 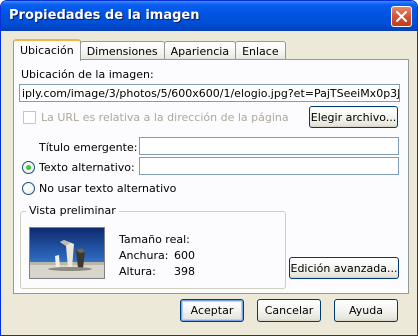 I want to click on tab-label: Apariencia, so click(x=200, y=51).